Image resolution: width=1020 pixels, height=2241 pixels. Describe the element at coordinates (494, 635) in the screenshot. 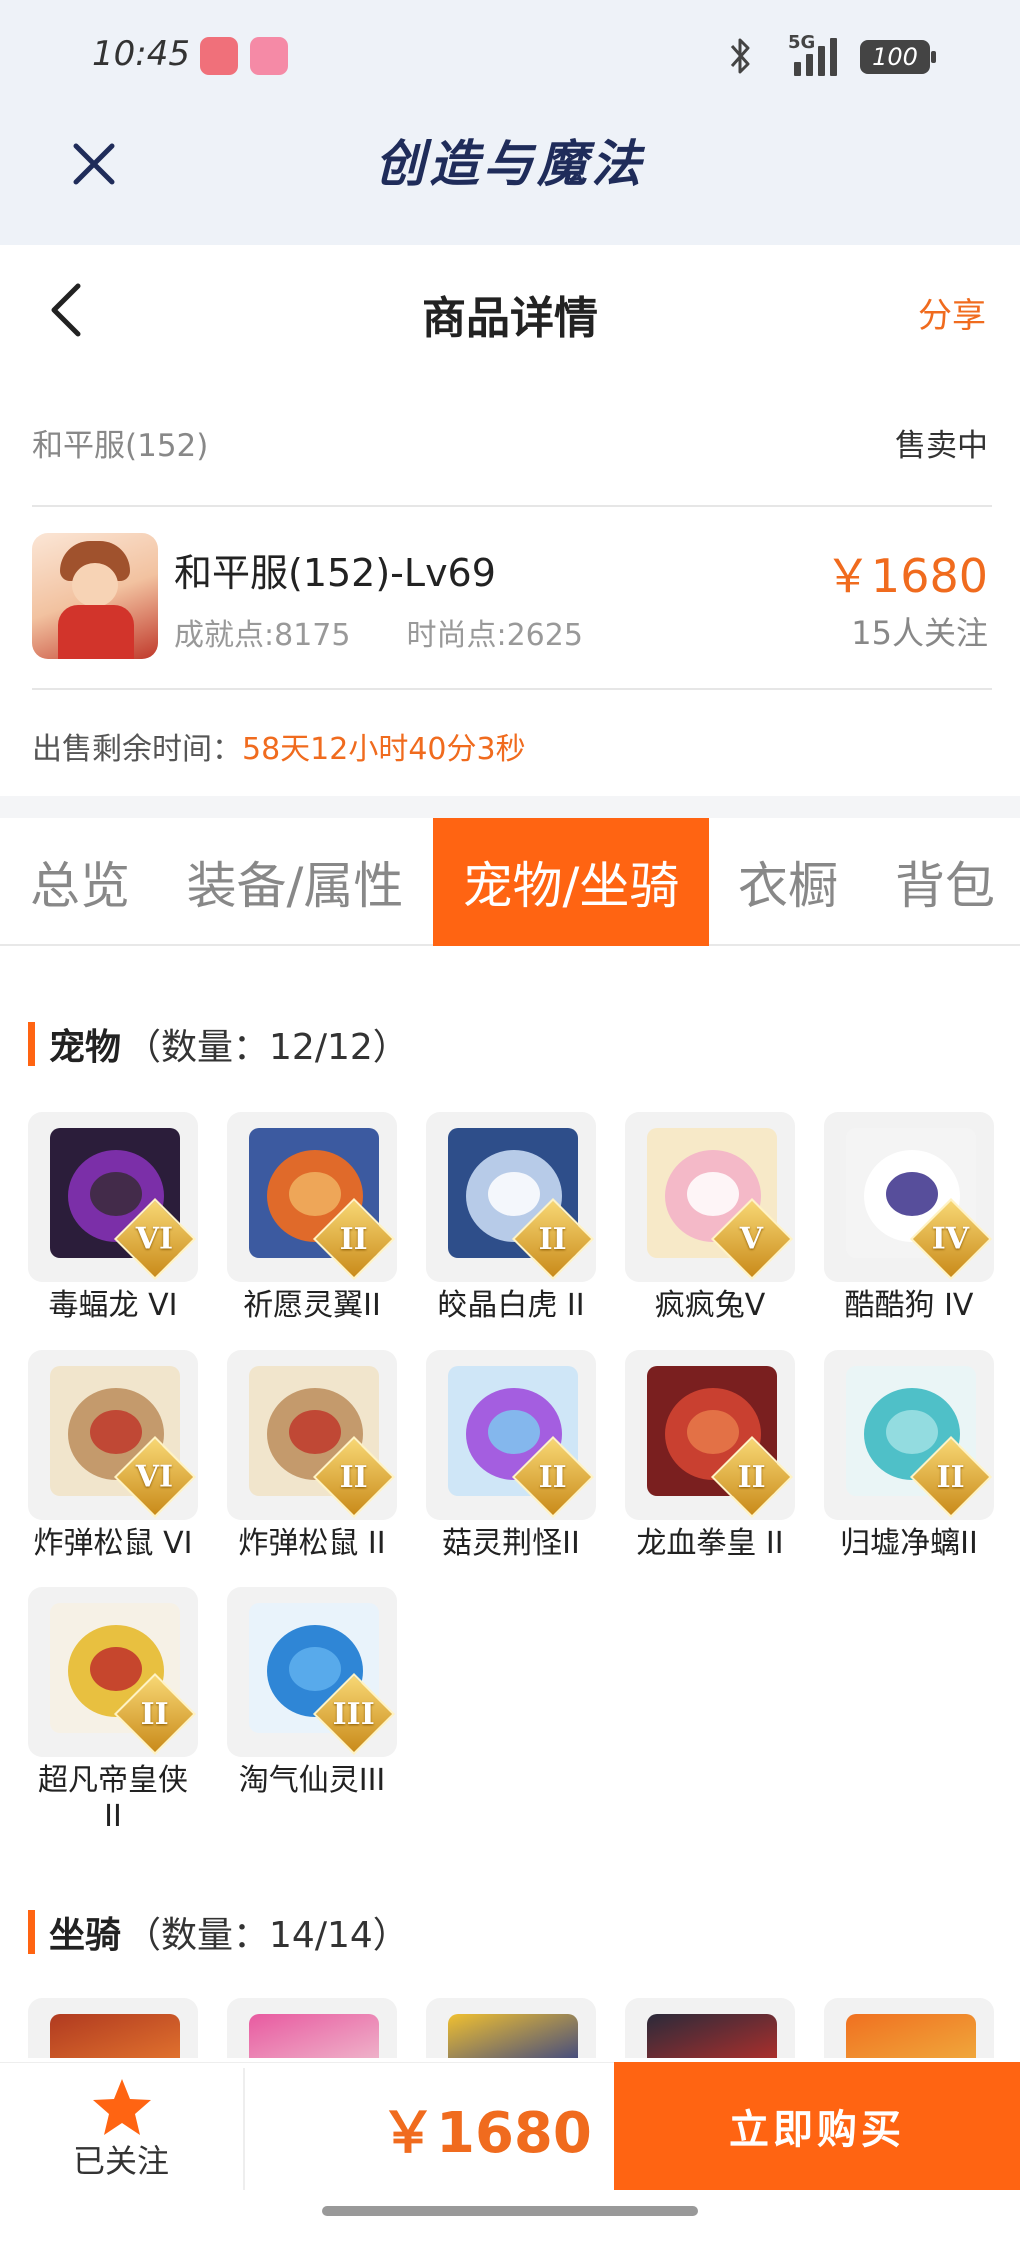

I see `fashion-points: 时尚点:2625` at that location.